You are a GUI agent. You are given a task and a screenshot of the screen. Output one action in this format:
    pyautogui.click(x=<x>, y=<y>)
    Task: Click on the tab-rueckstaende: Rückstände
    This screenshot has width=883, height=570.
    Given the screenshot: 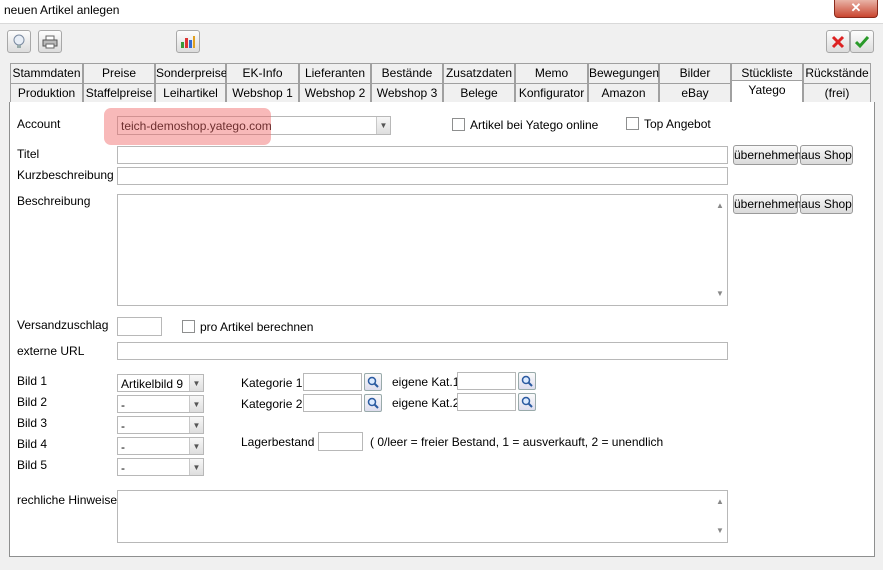 What is the action you would take?
    pyautogui.click(x=837, y=73)
    